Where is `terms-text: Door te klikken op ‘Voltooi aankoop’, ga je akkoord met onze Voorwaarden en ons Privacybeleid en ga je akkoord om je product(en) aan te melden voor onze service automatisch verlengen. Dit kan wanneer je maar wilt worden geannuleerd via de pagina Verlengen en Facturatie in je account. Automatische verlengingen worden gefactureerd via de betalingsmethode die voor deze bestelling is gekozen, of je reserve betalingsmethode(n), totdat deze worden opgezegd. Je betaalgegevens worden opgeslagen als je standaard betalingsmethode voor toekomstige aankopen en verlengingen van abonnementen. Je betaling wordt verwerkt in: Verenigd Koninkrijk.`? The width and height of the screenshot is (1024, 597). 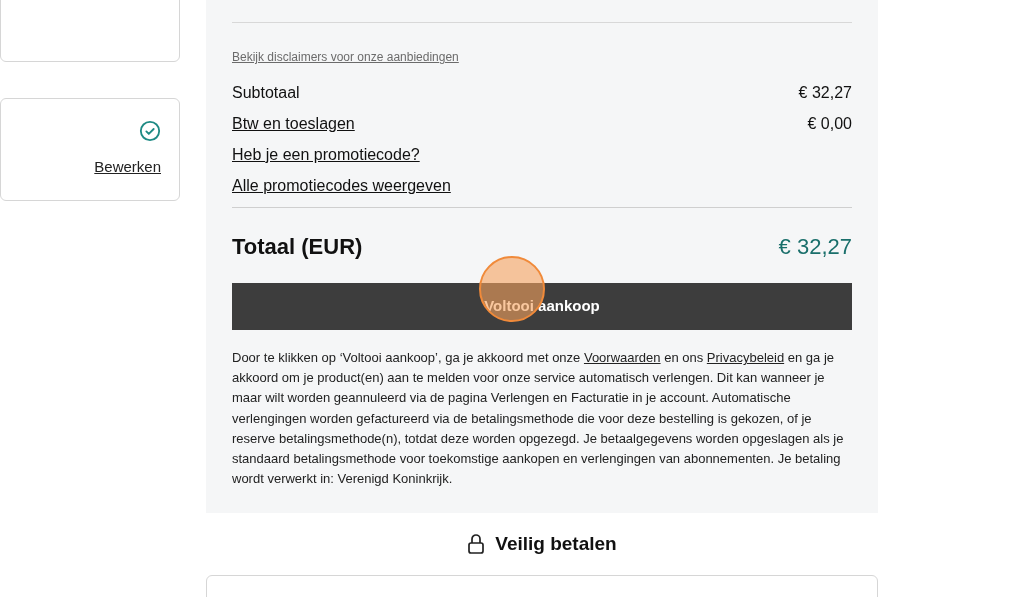
terms-text: Door te klikken op ‘Voltooi aankoop’, ga je akkoord met onze Voorwaarden en ons Privacybeleid en ga je akkoord om je product(en) aan te melden voor onze service automatisch verlengen. Dit kan wanneer je maar wilt worden geannuleerd via de pagina Verlengen en Facturatie in je account. Automatische verlengingen worden gefactureerd via de betalingsmethode die voor deze bestelling is gekozen, of je reserve betalingsmethode(n), totdat deze worden opgezegd. Je betaalgegevens worden opgeslagen als je standaard betalingsmethode voor toekomstige aankopen en verlengingen van abonnementen. Je betaling wordt verwerkt in: Verenigd Koninkrijk. is located at coordinates (538, 419).